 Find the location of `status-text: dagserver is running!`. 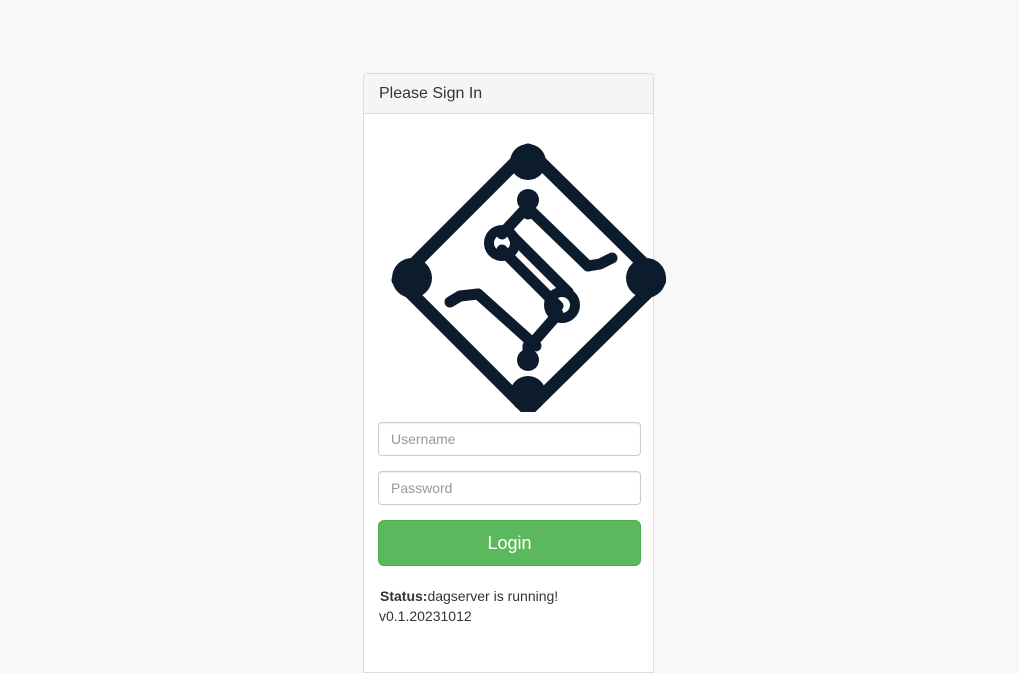

status-text: dagserver is running! is located at coordinates (493, 596).